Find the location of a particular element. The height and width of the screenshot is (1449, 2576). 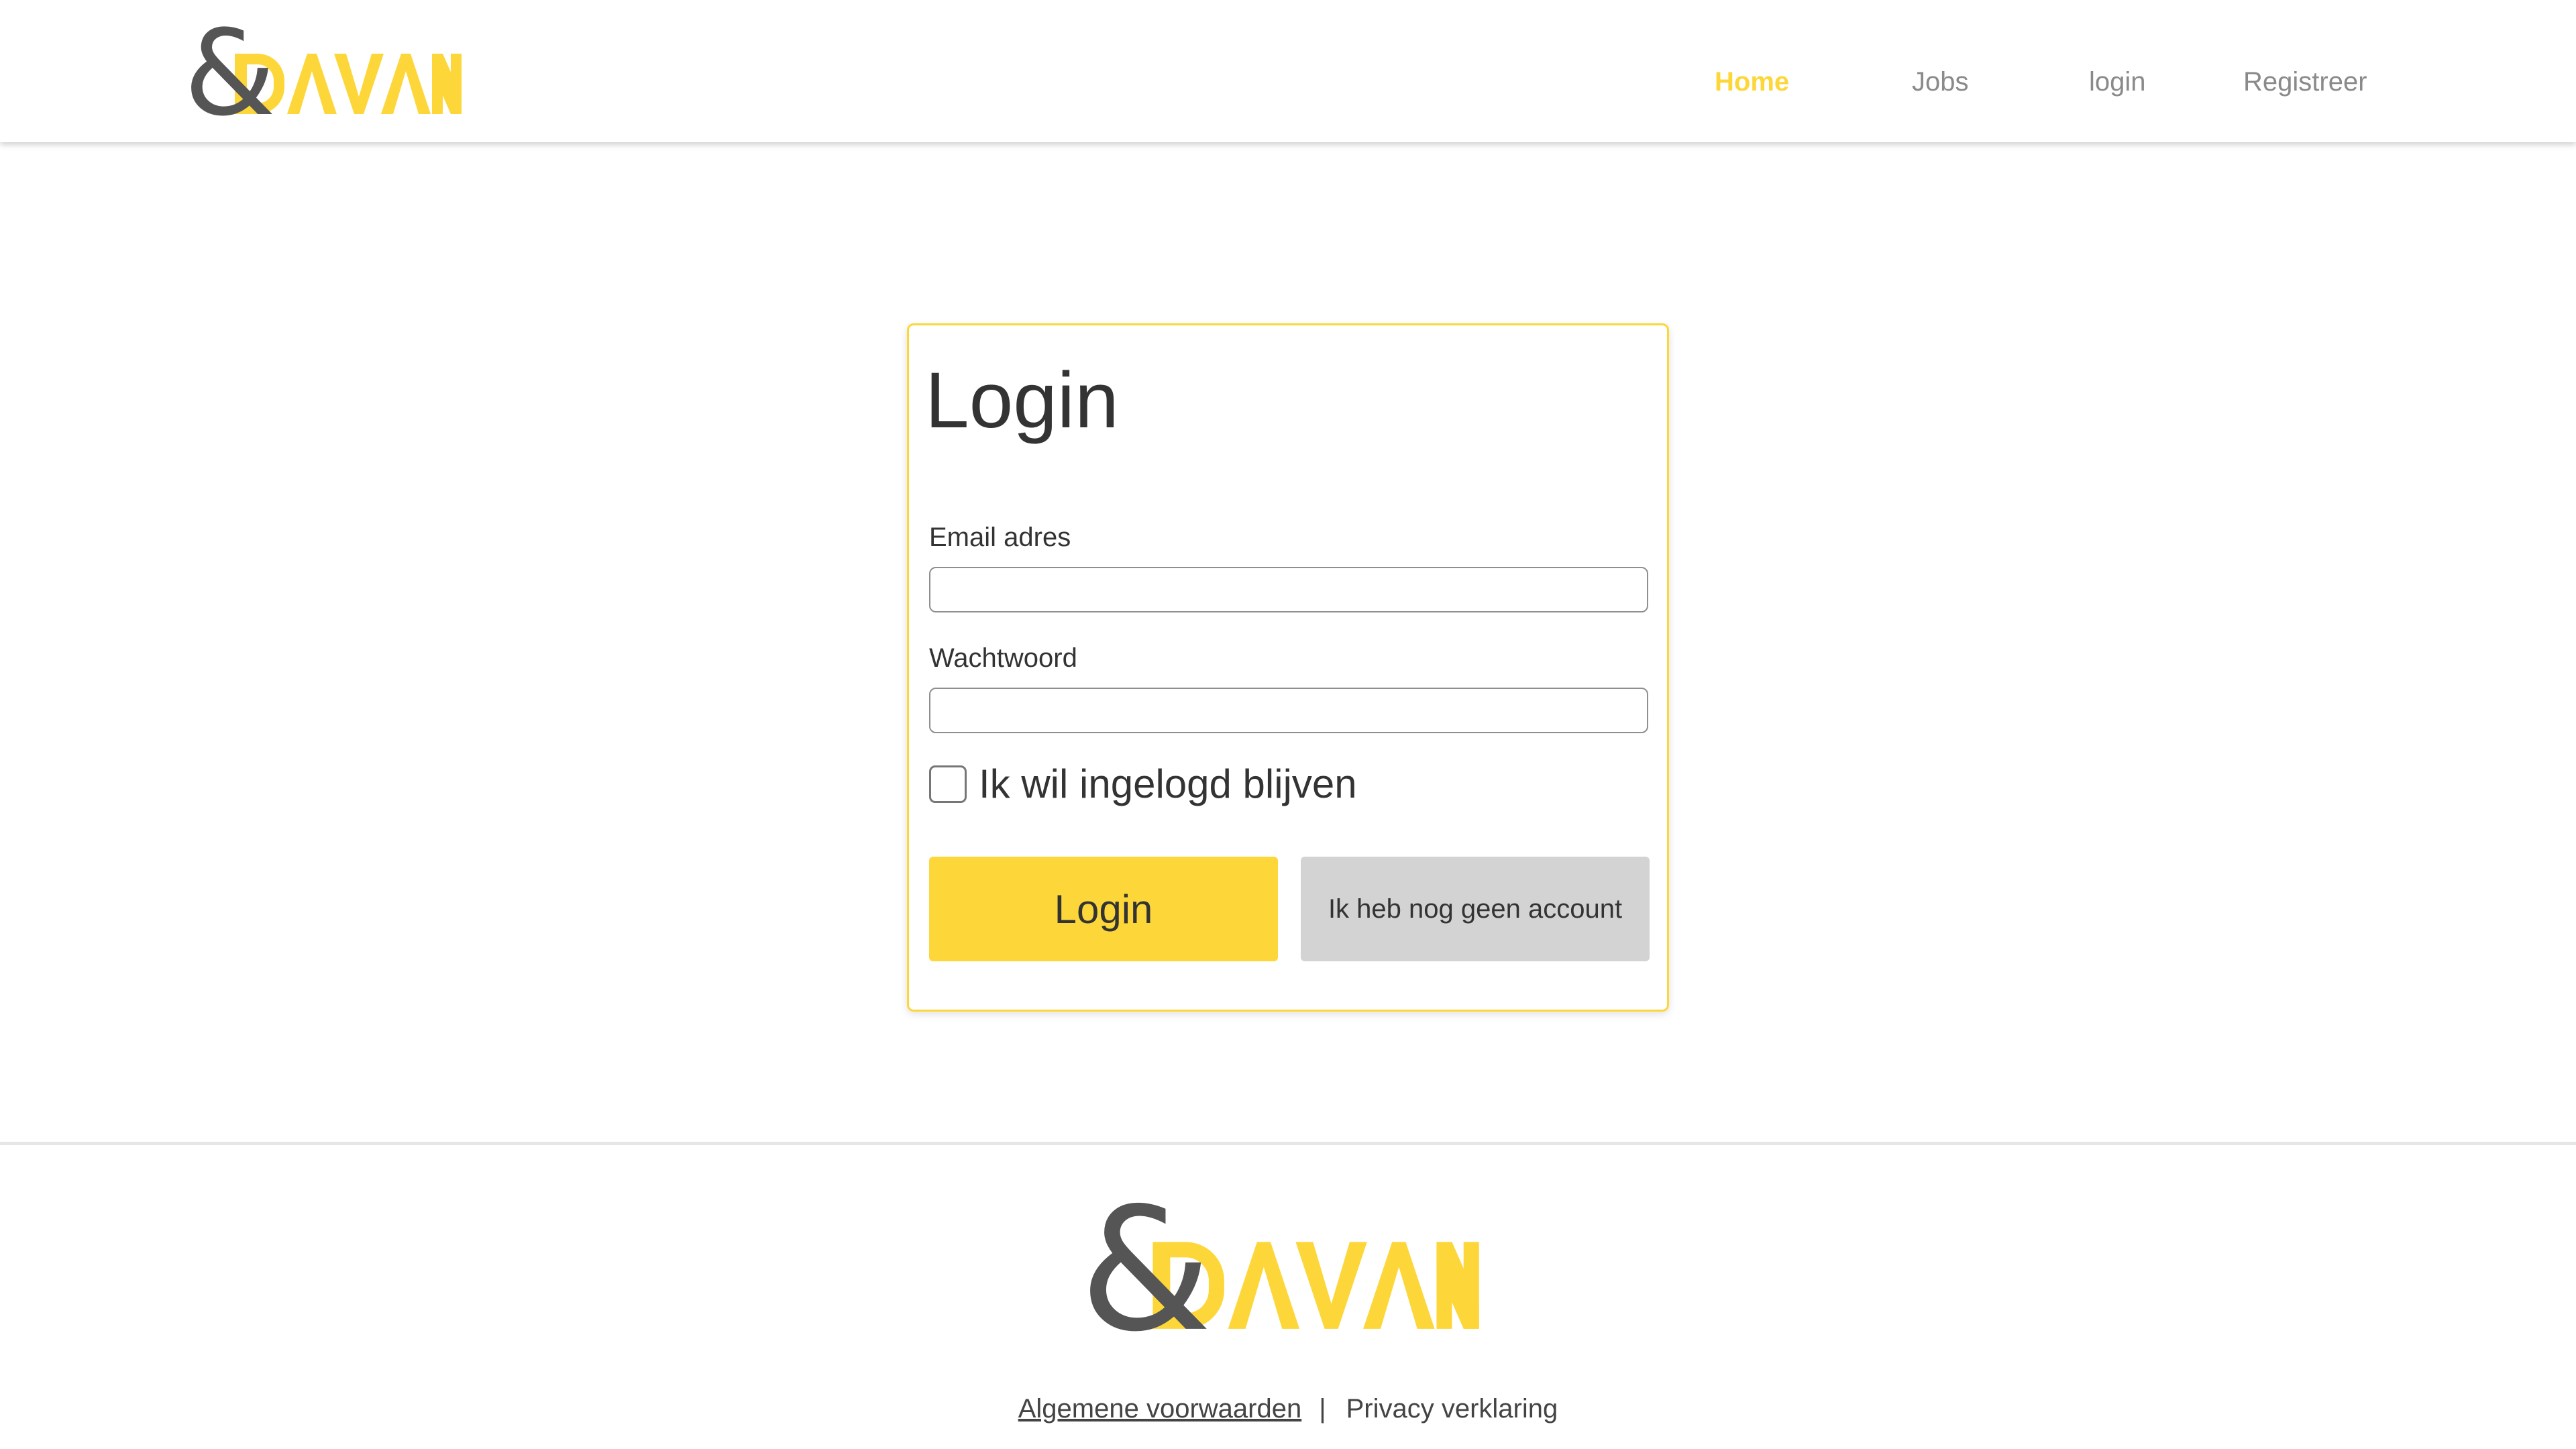

email-label: Email adres is located at coordinates (1000, 537).